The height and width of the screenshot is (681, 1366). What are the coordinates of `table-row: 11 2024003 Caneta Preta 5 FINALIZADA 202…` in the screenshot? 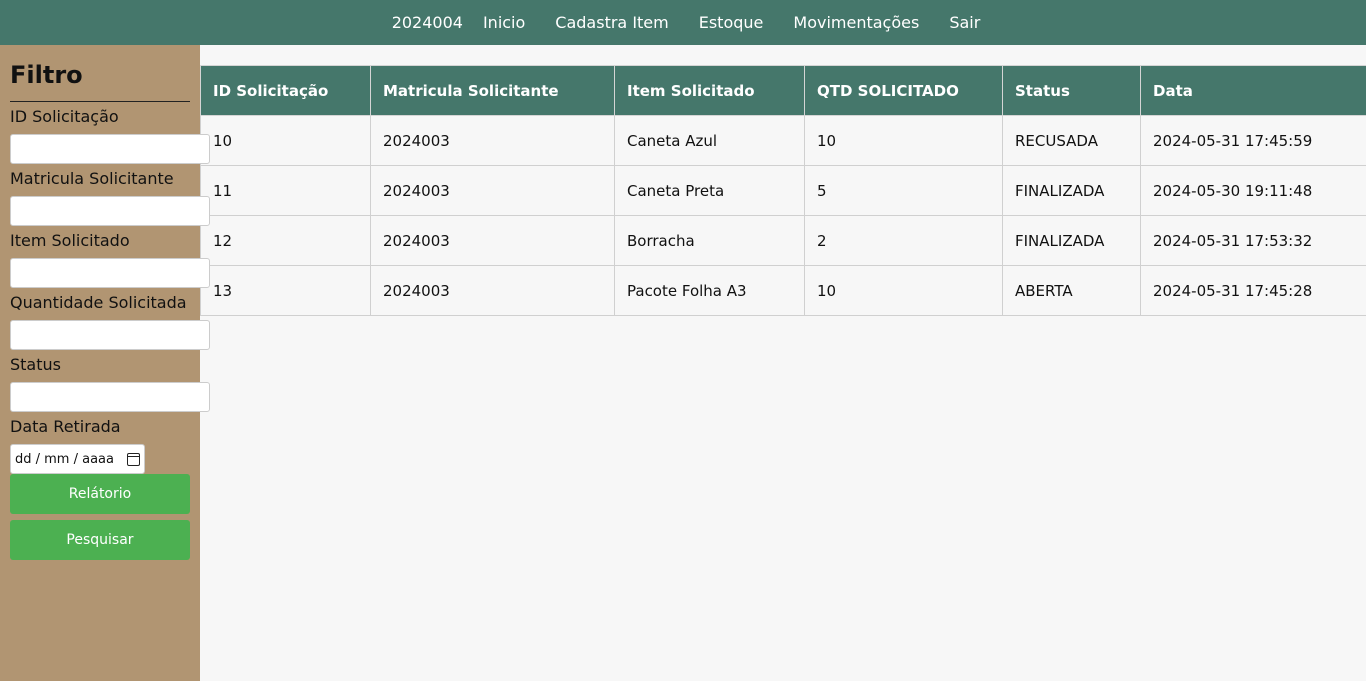 It's located at (783, 190).